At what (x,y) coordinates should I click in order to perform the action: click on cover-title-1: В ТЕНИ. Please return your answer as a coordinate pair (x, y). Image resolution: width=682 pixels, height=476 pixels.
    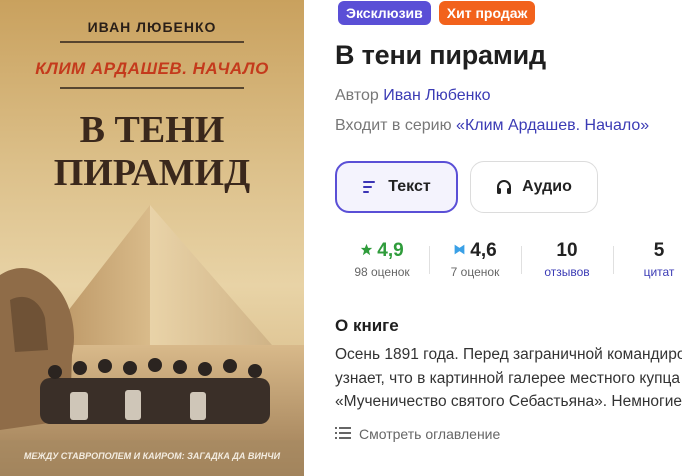
    Looking at the image, I should click on (152, 130).